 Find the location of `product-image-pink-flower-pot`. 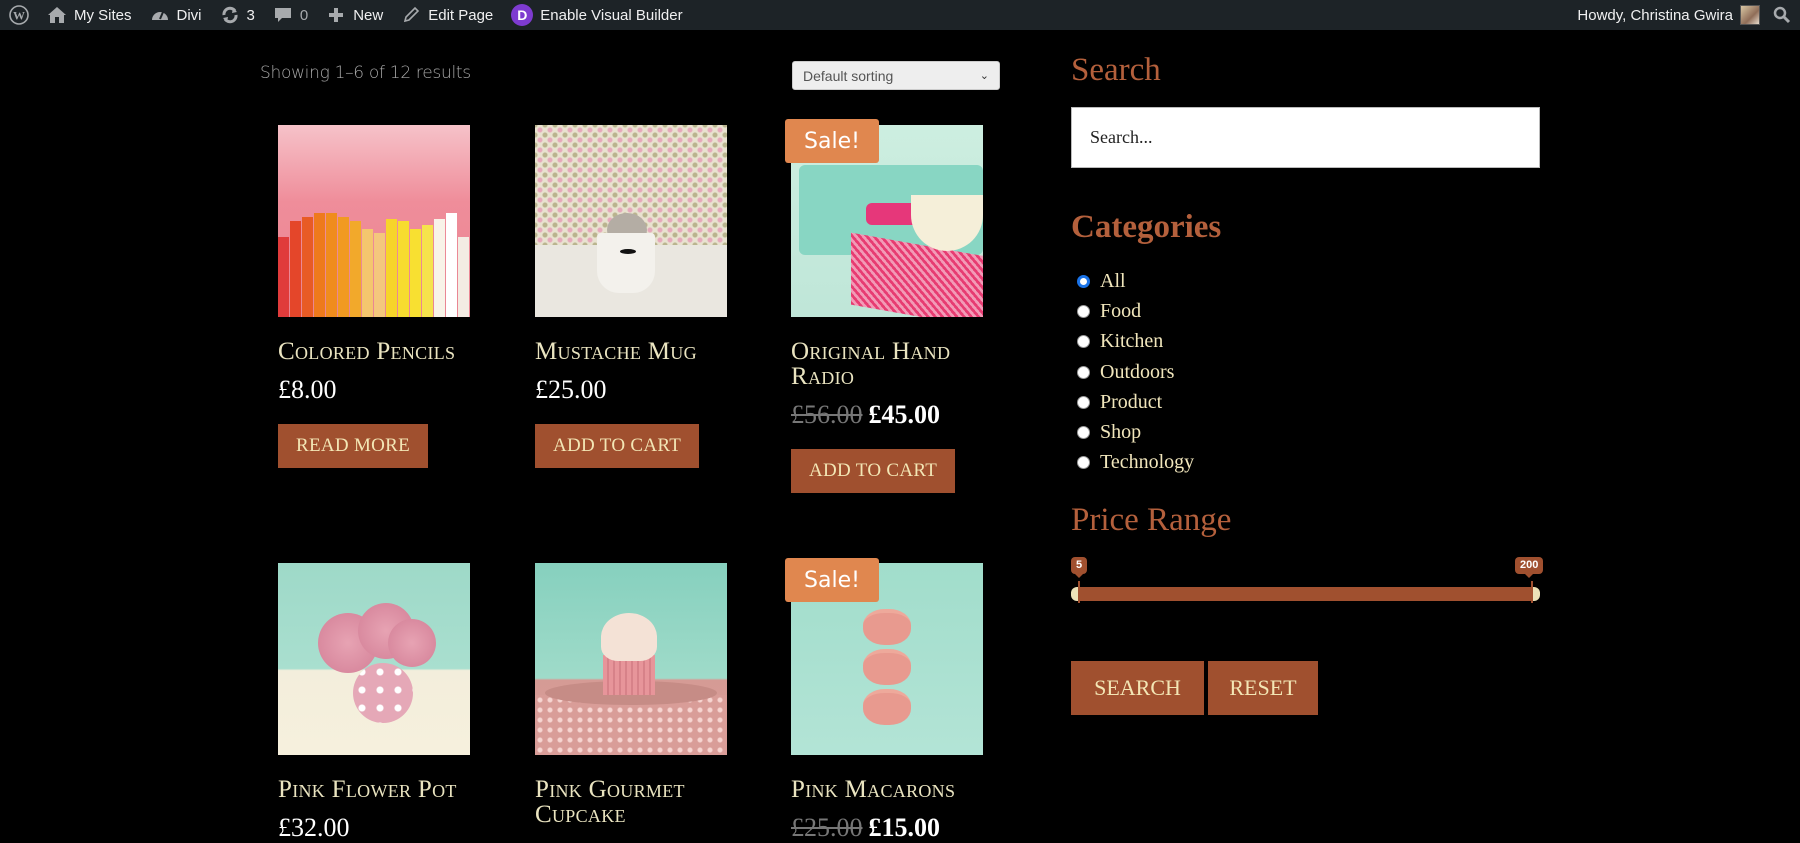

product-image-pink-flower-pot is located at coordinates (374, 659).